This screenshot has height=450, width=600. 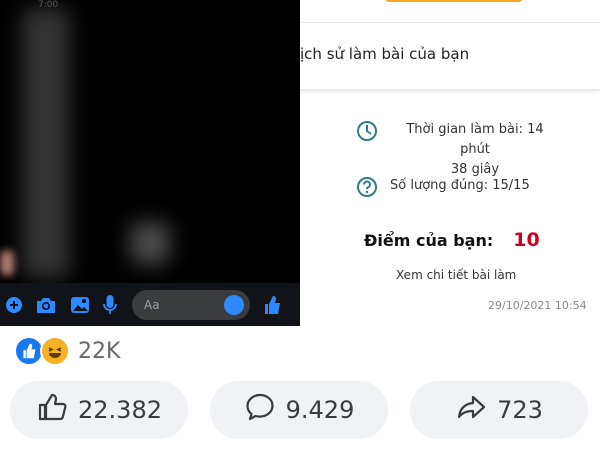 I want to click on score-label: Điểm của bạn:, so click(x=429, y=240).